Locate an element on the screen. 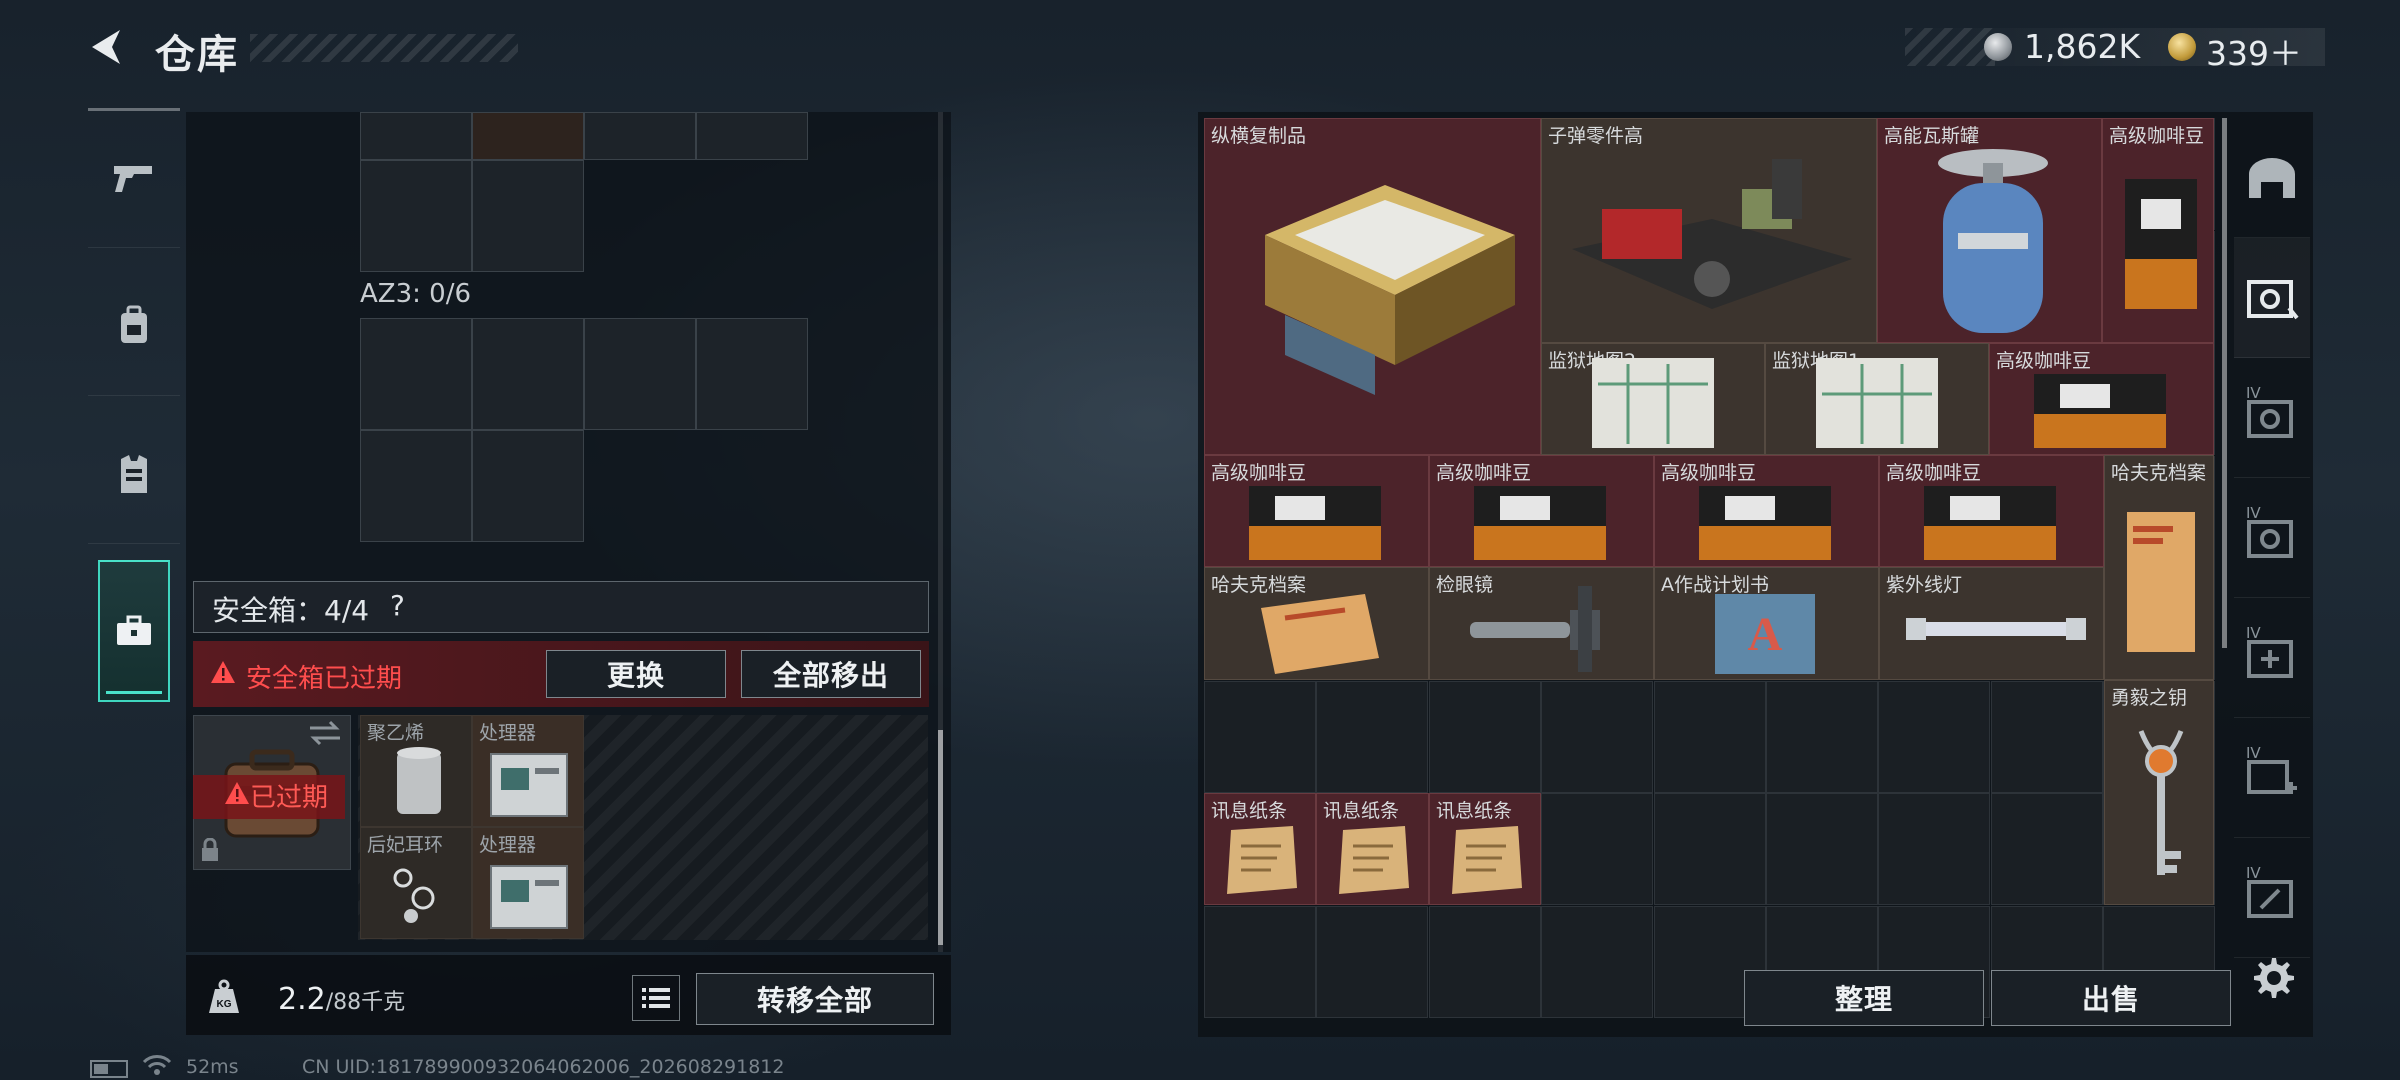 This screenshot has width=2400, height=1080. item-label: 高级咖啡豆 is located at coordinates (2157, 136).